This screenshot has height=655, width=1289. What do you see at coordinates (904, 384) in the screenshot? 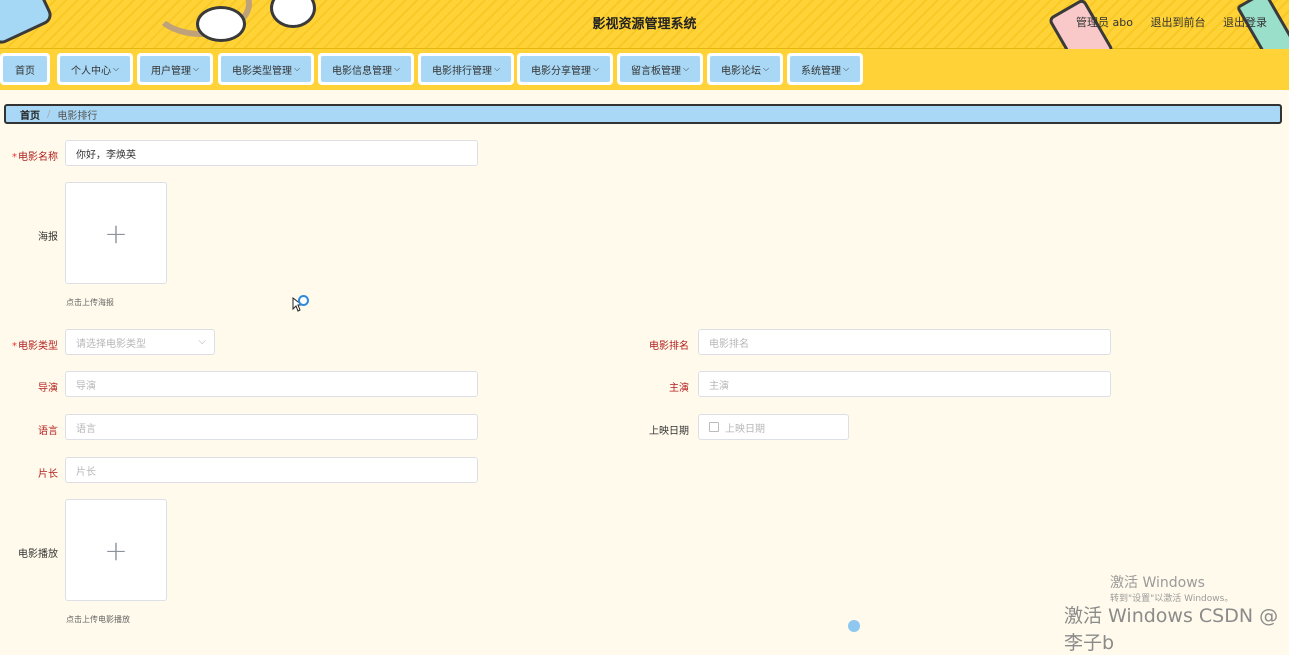
I see `actor-input: 主演` at bounding box center [904, 384].